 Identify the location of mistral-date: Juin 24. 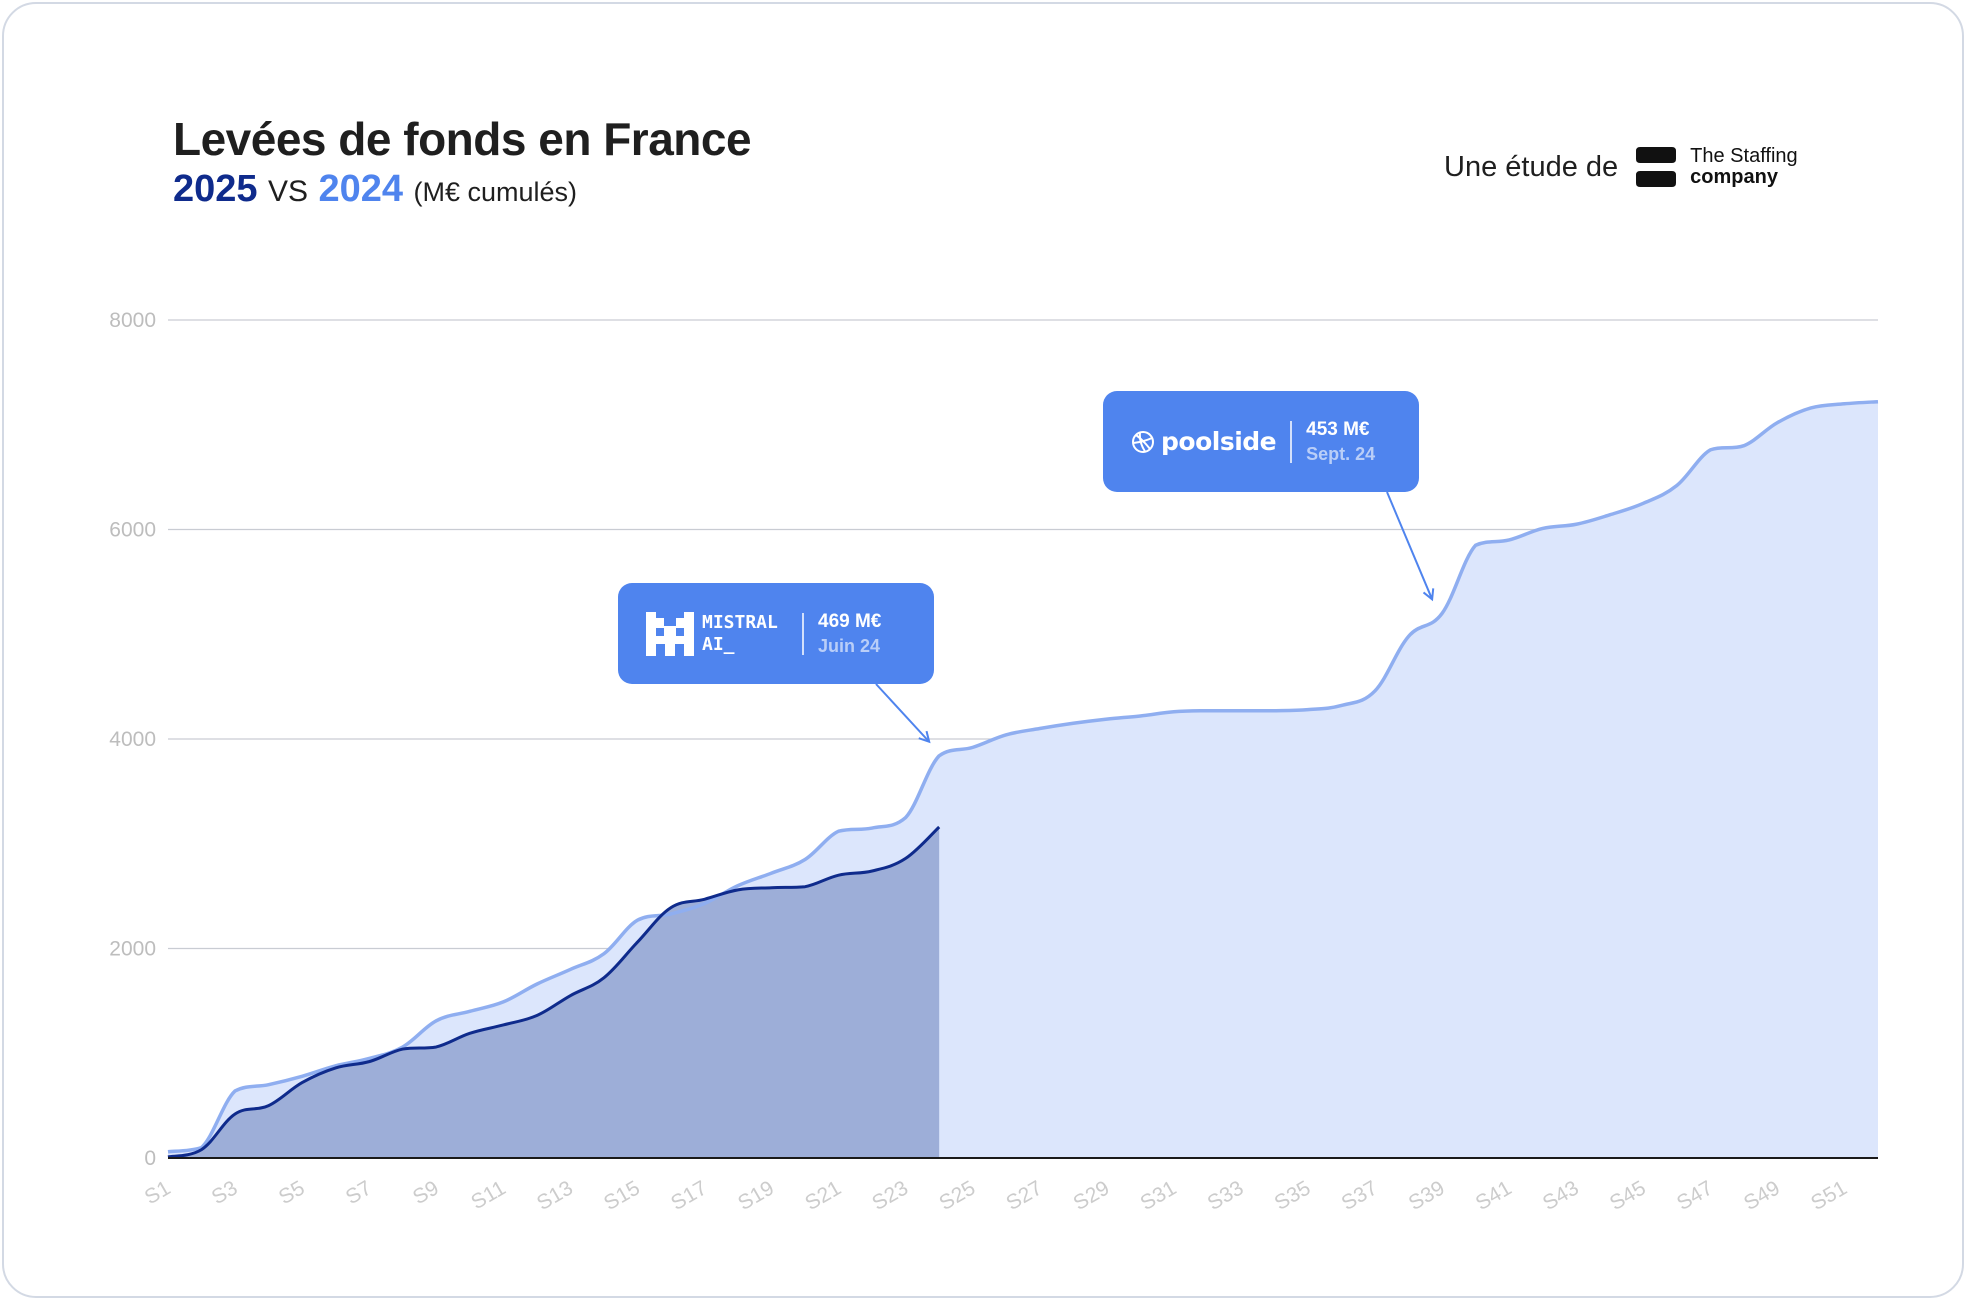
(849, 645).